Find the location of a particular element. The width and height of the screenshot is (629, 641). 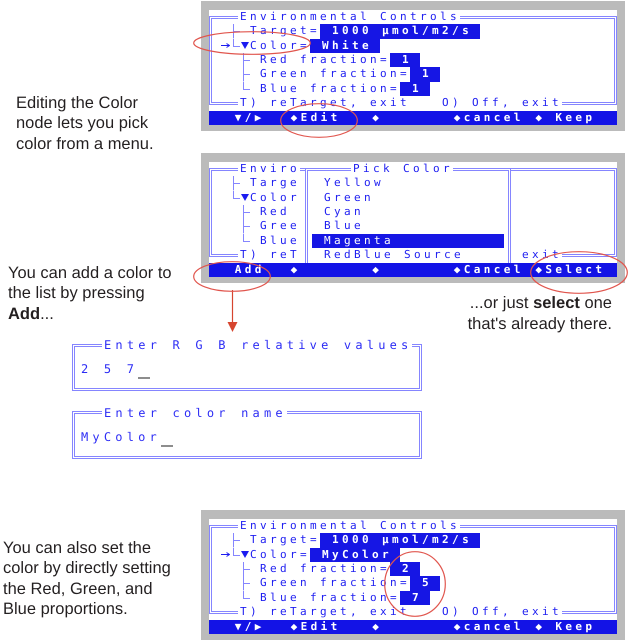

menu-item: Green is located at coordinates (408, 197).